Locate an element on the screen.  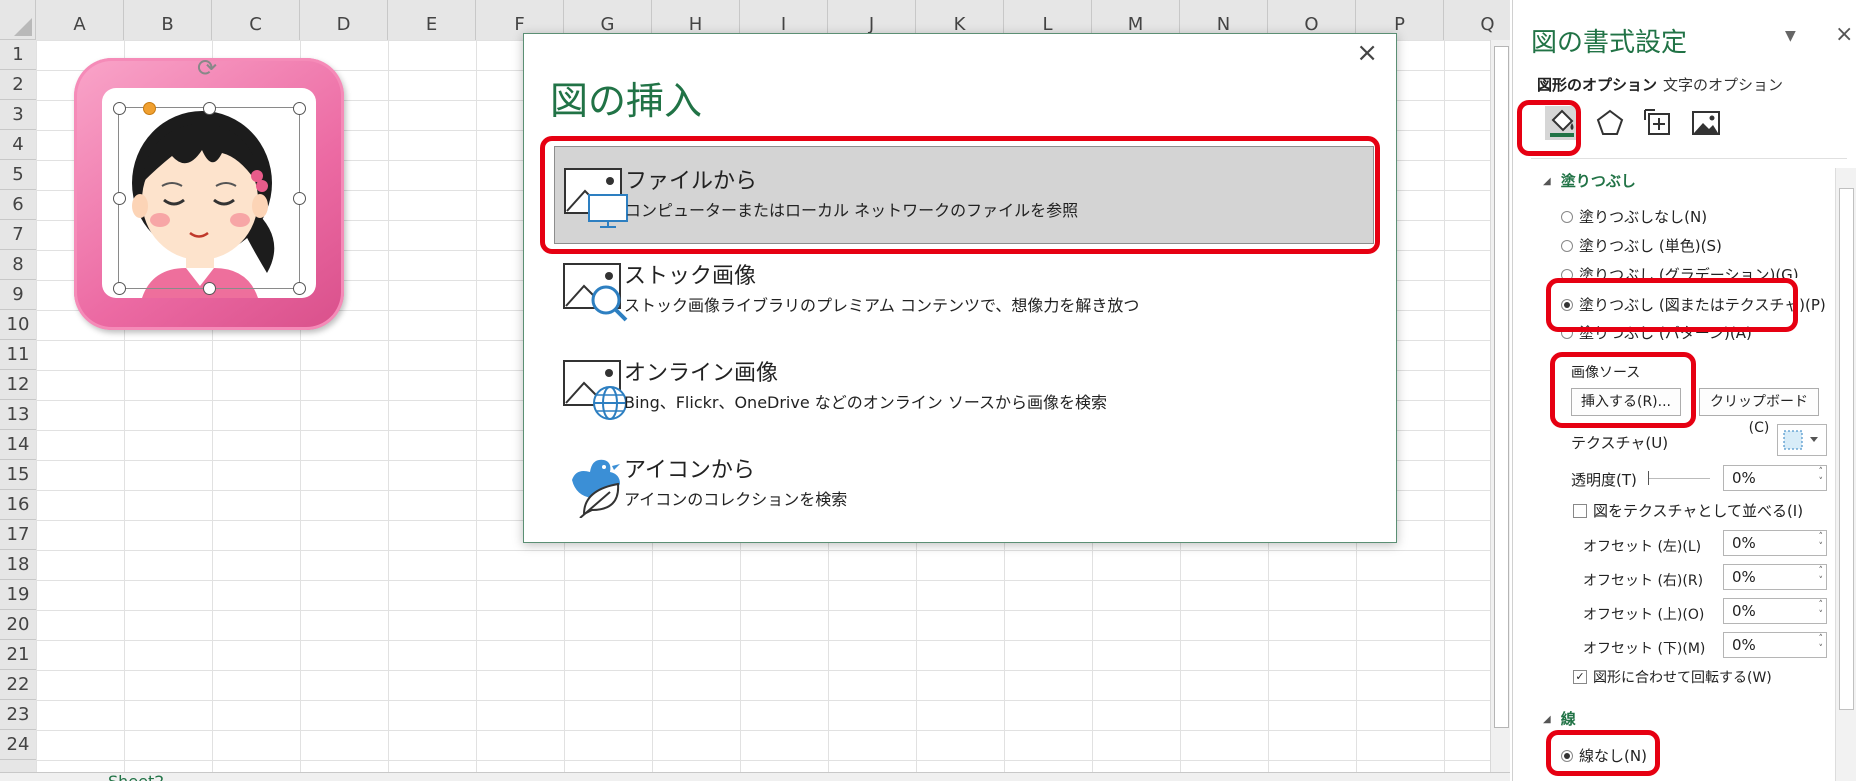
tile-picture-checkbox: 図をテクスチャとして並べる(I) is located at coordinates (1688, 510).